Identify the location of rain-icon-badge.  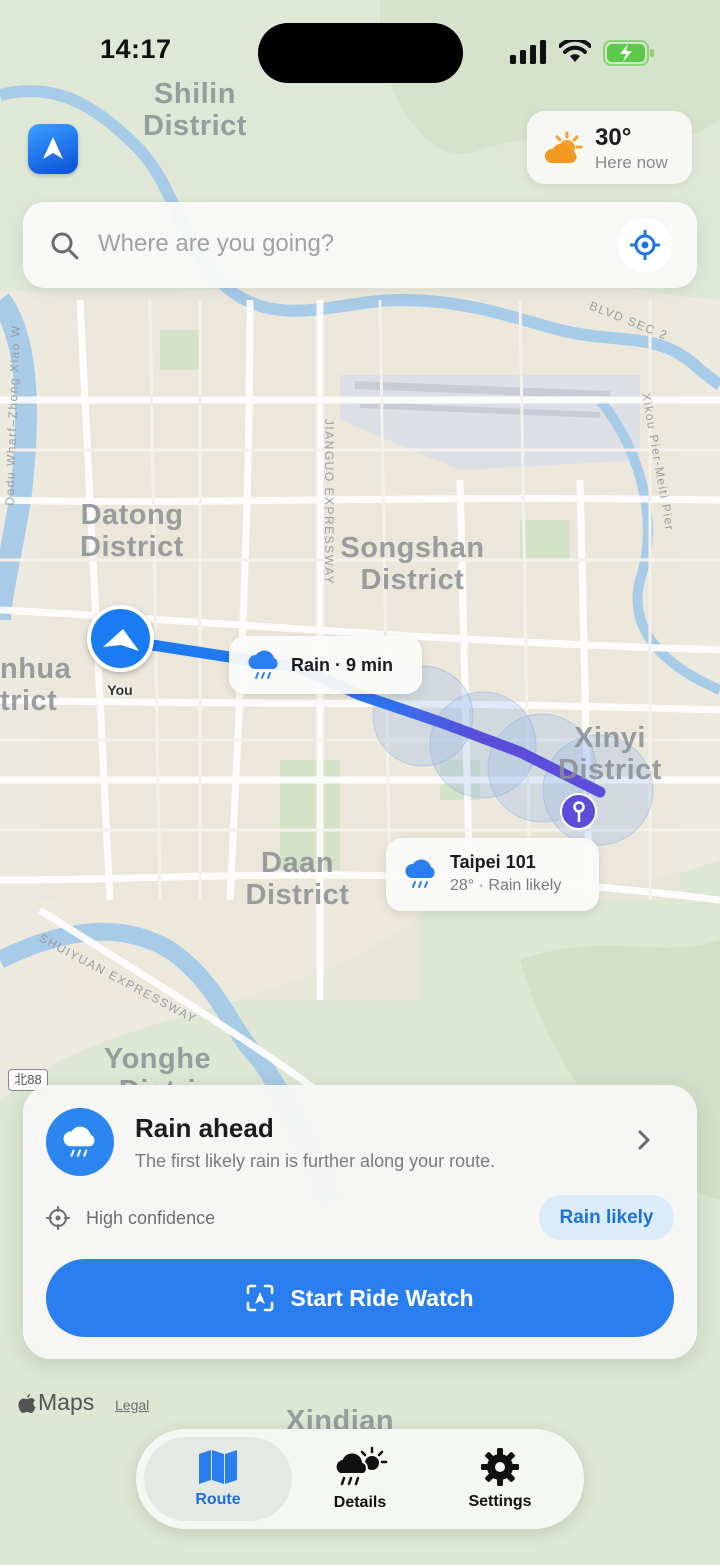
(80, 1142).